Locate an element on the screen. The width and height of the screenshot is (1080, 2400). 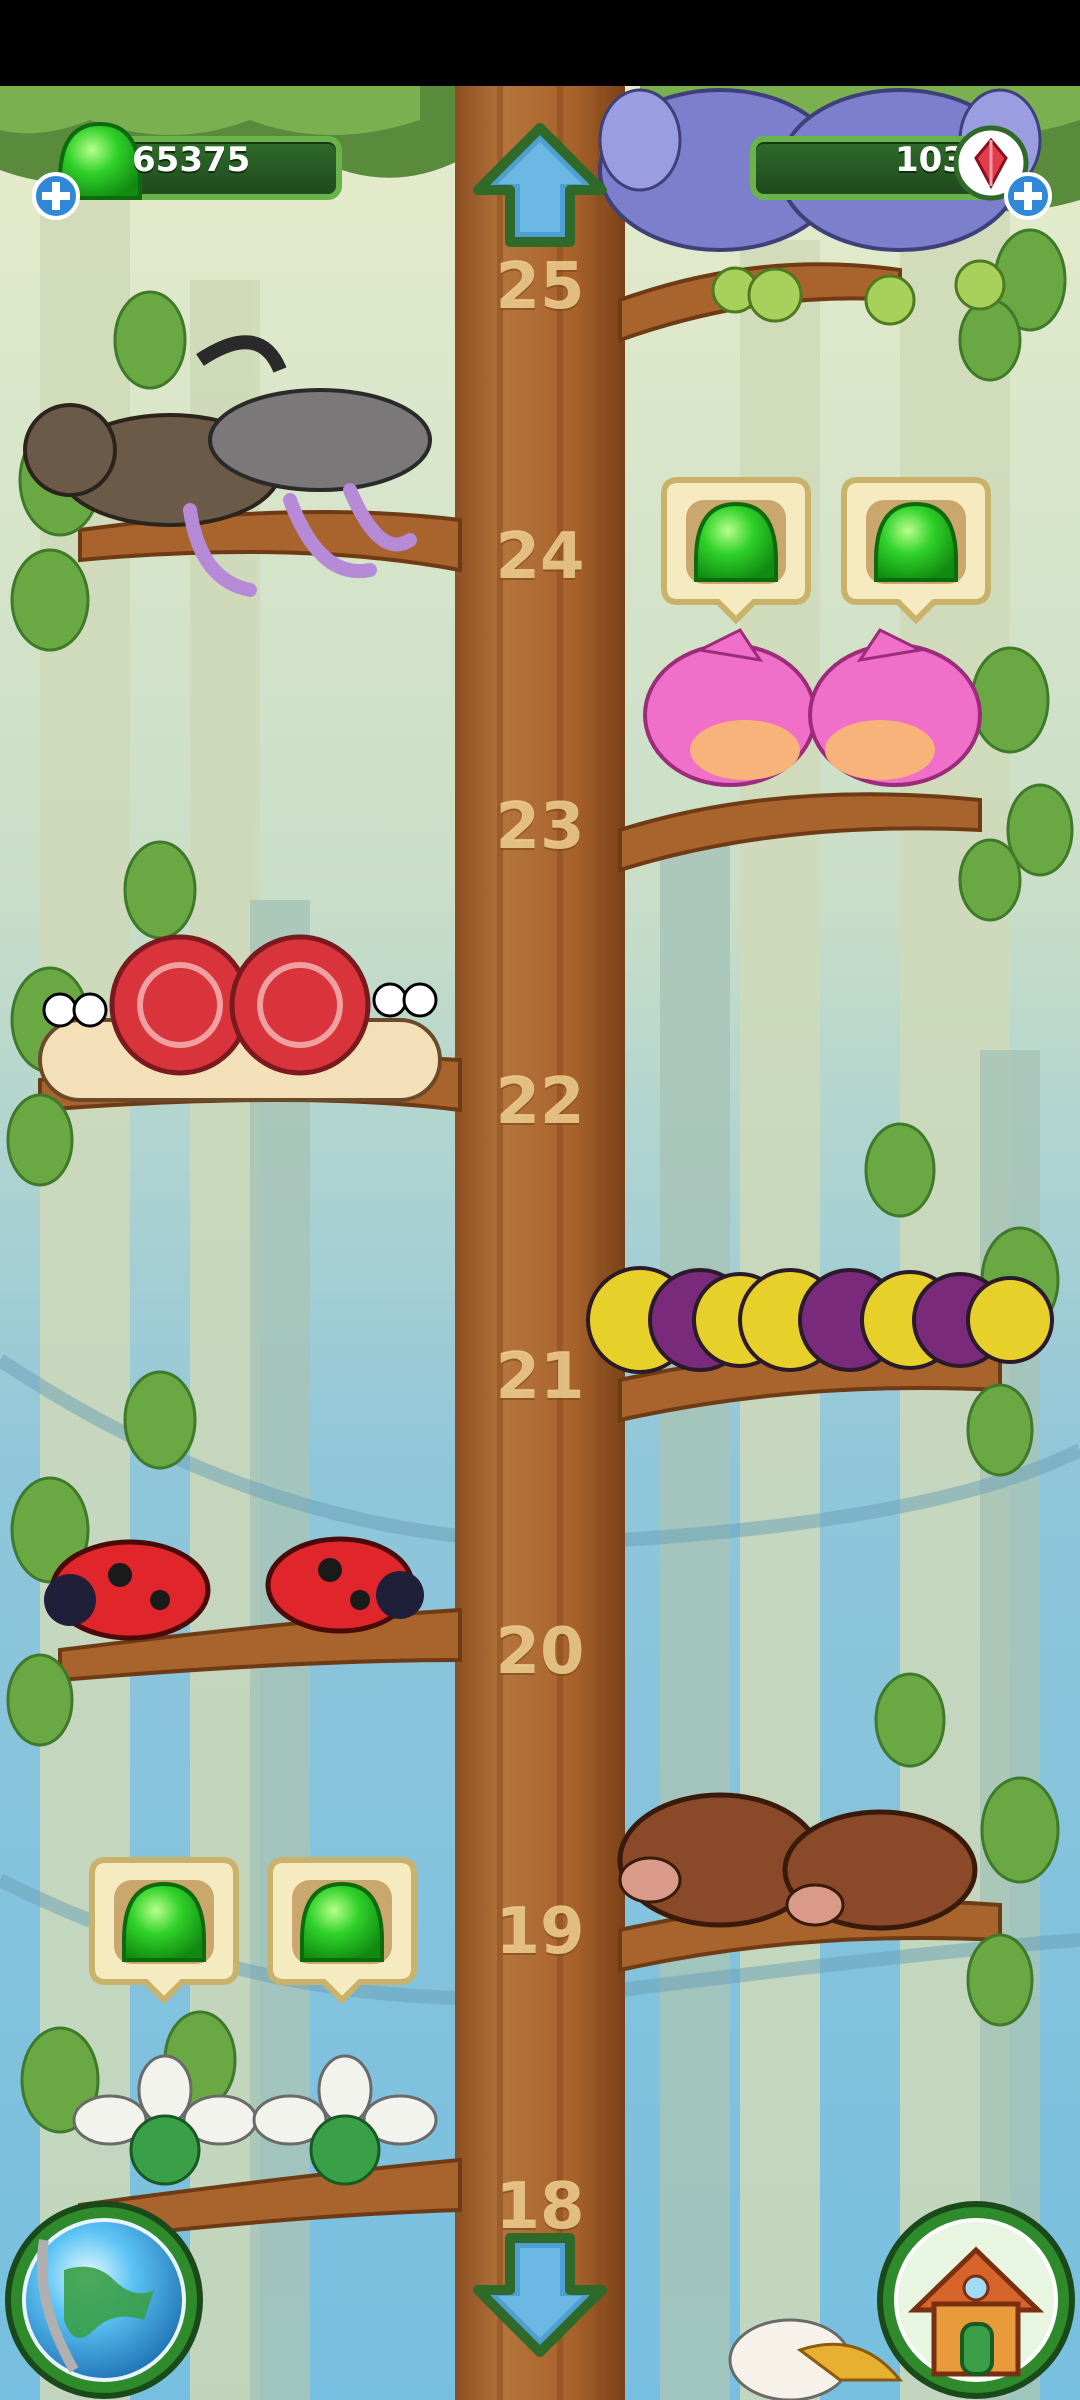
house-icon is located at coordinates (976, 2300).